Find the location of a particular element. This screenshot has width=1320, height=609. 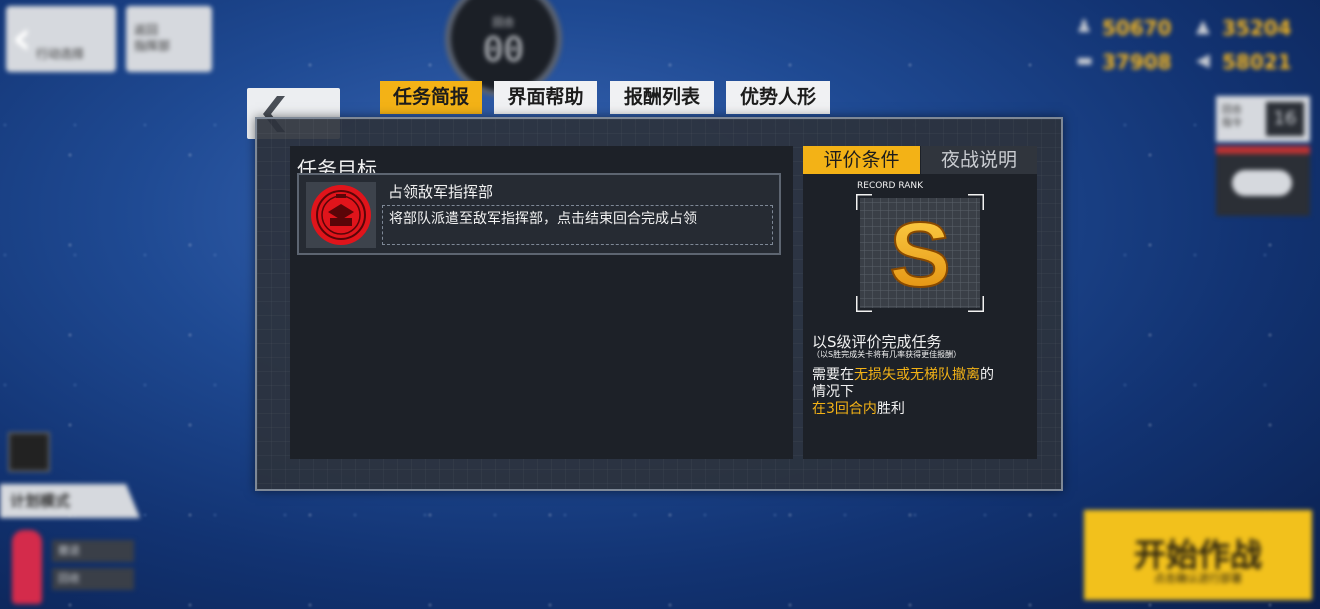

turn-command-stat: 回合 指令 16 is located at coordinates (1263, 119).